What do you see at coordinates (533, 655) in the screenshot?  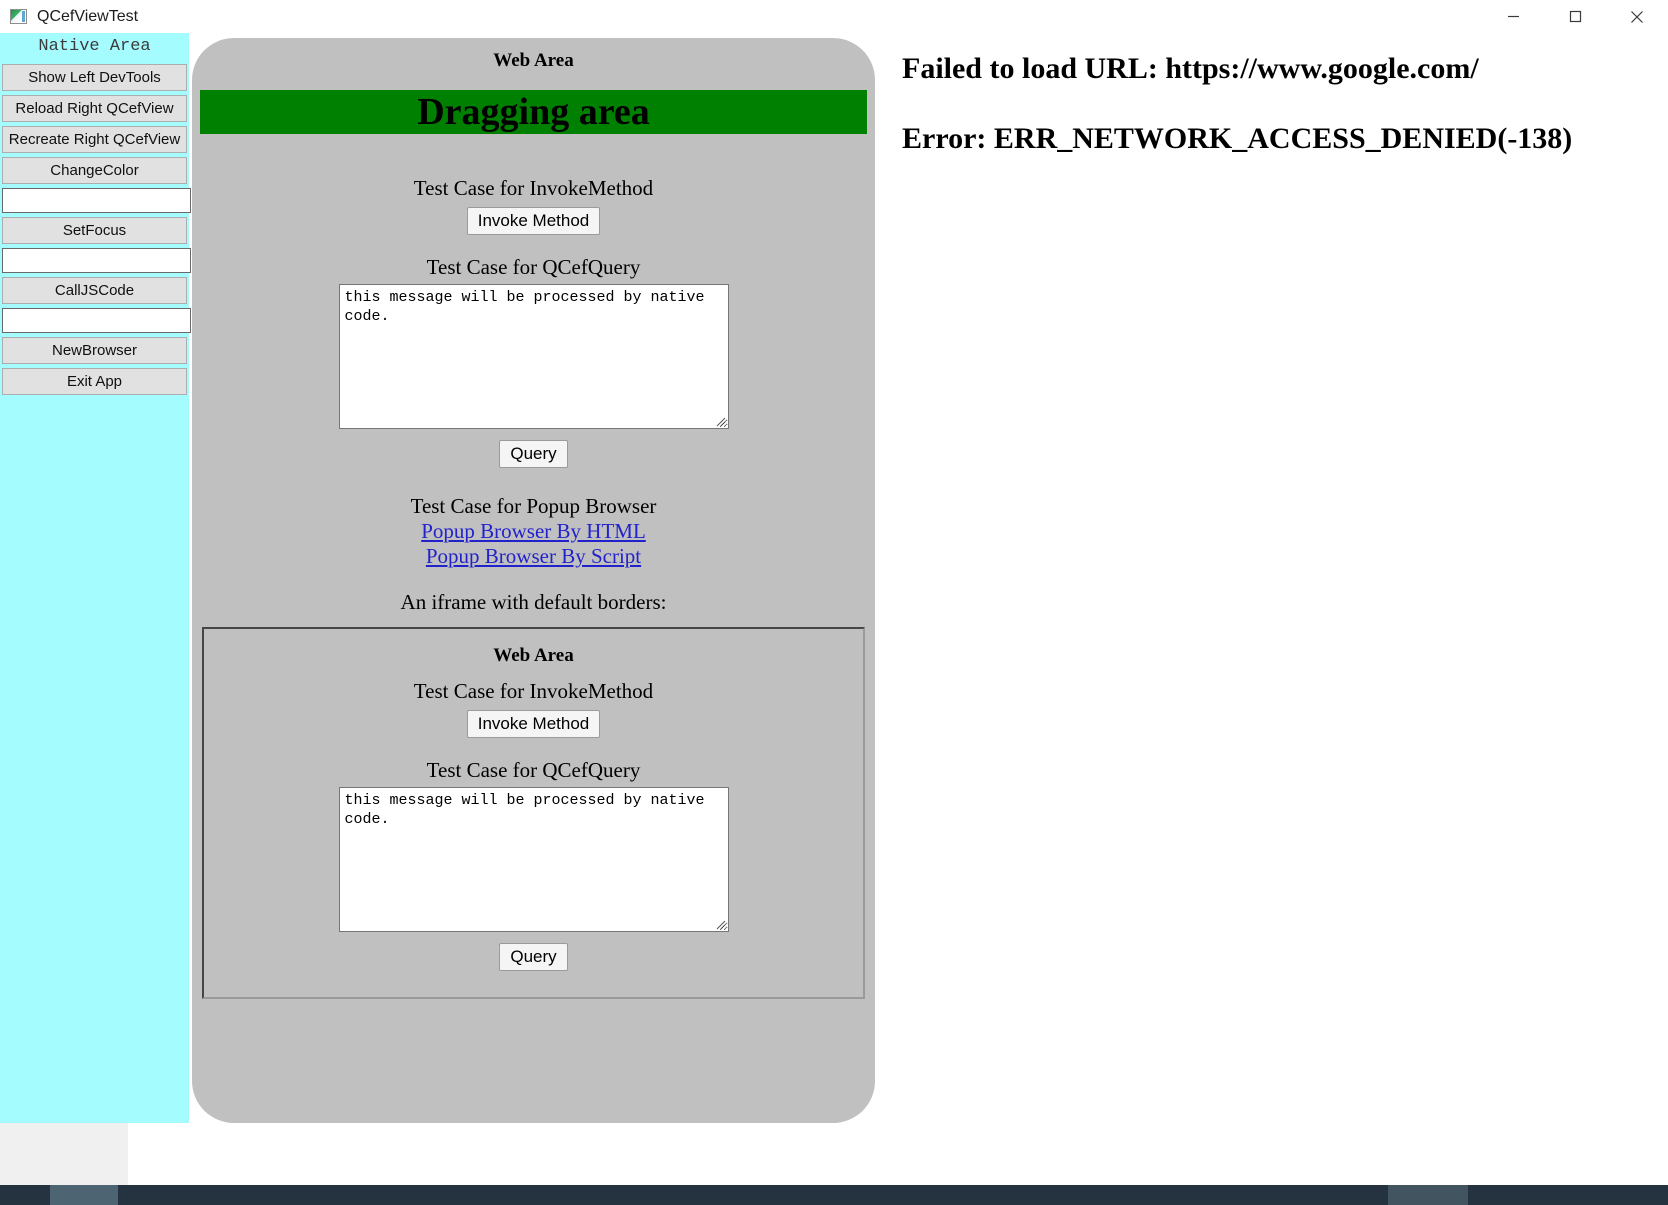 I see `iframe-web-area-heading: Web Area` at bounding box center [533, 655].